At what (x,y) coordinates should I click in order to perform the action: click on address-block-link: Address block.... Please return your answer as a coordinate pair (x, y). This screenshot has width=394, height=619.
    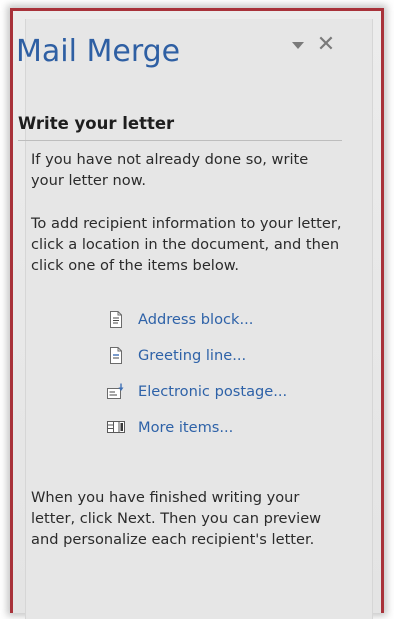
    Looking at the image, I should click on (179, 319).